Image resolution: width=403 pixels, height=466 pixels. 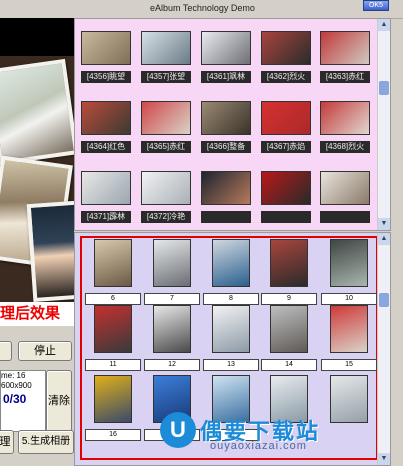 I want to click on thumbnail-label: [4367]赤焰, so click(x=286, y=147).